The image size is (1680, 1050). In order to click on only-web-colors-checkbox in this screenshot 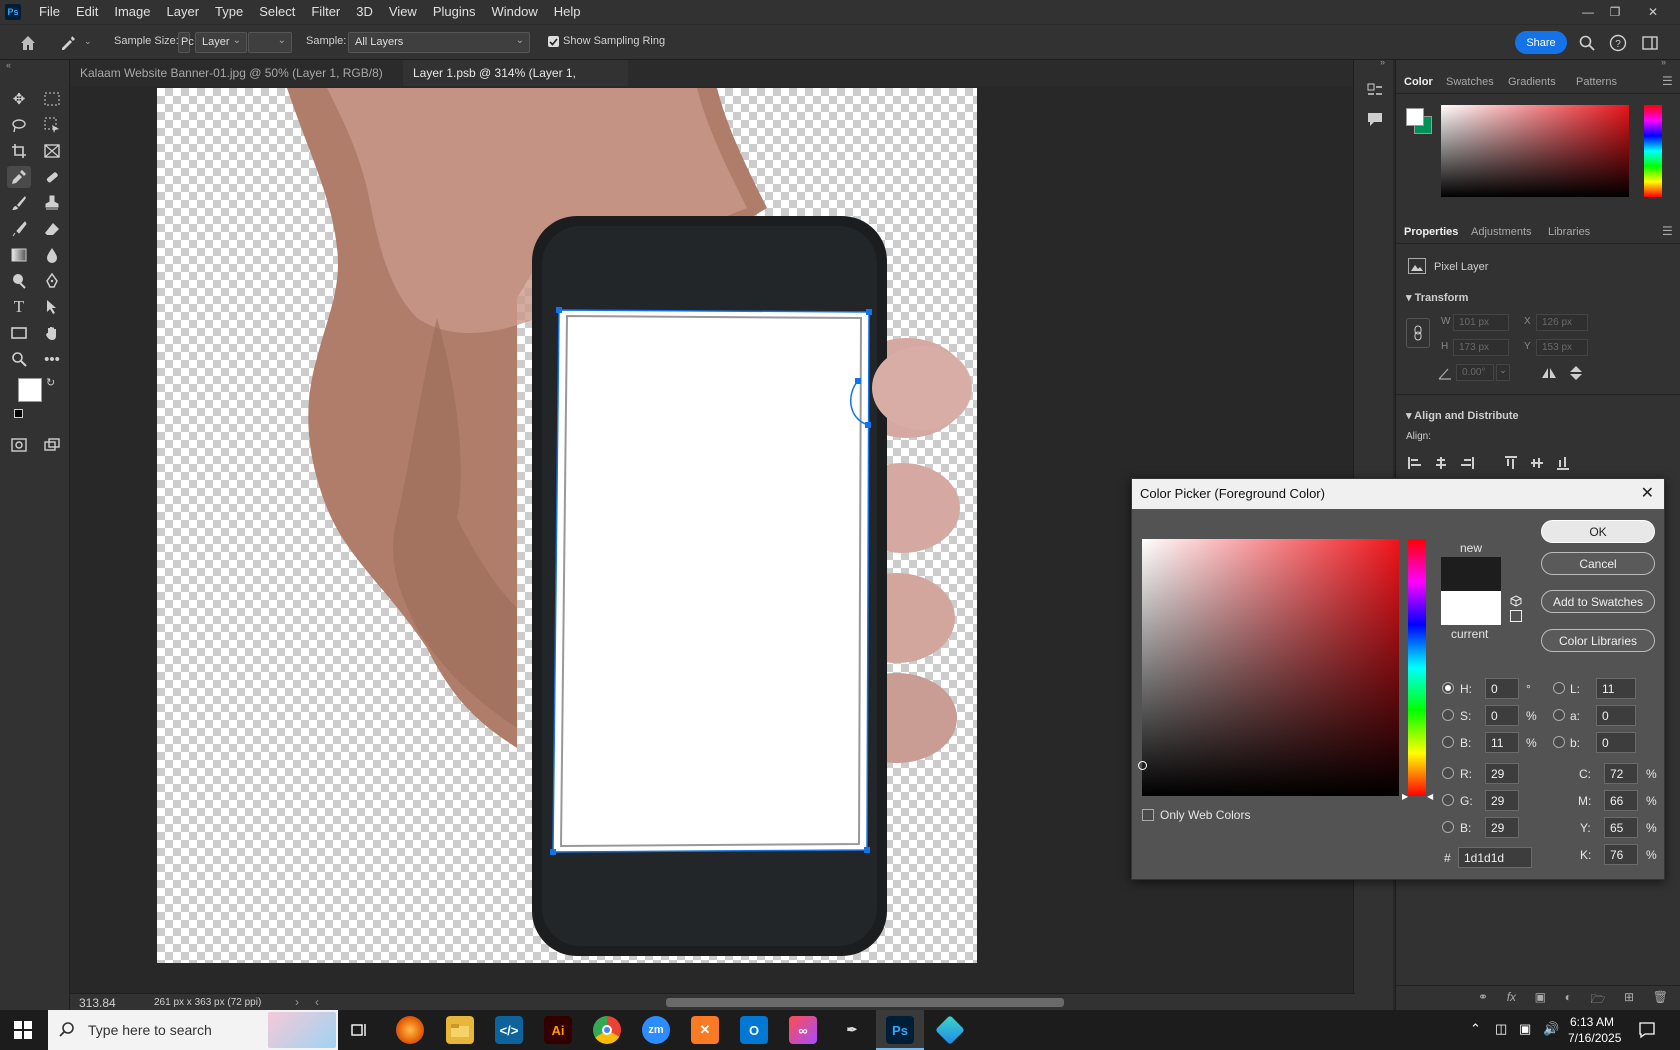, I will do `click(1148, 815)`.